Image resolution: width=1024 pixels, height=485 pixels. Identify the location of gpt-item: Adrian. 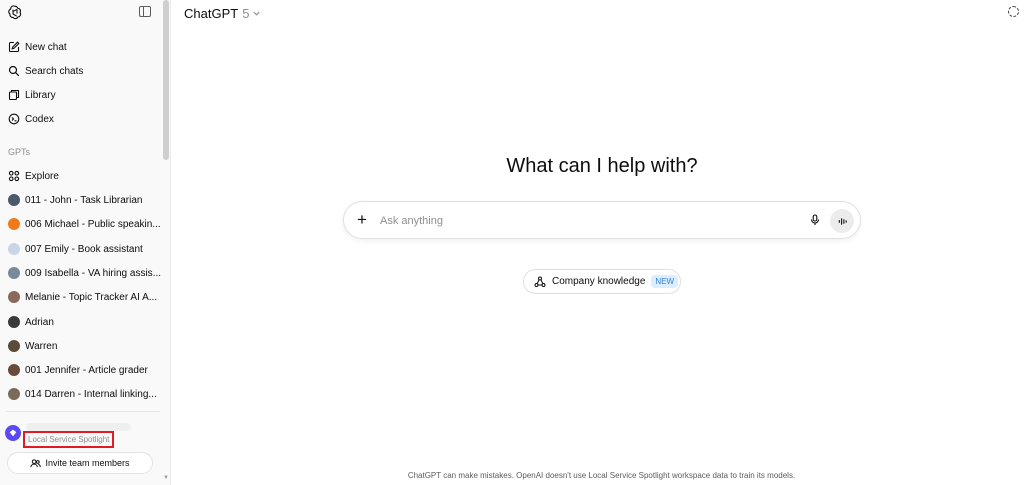
(31, 322).